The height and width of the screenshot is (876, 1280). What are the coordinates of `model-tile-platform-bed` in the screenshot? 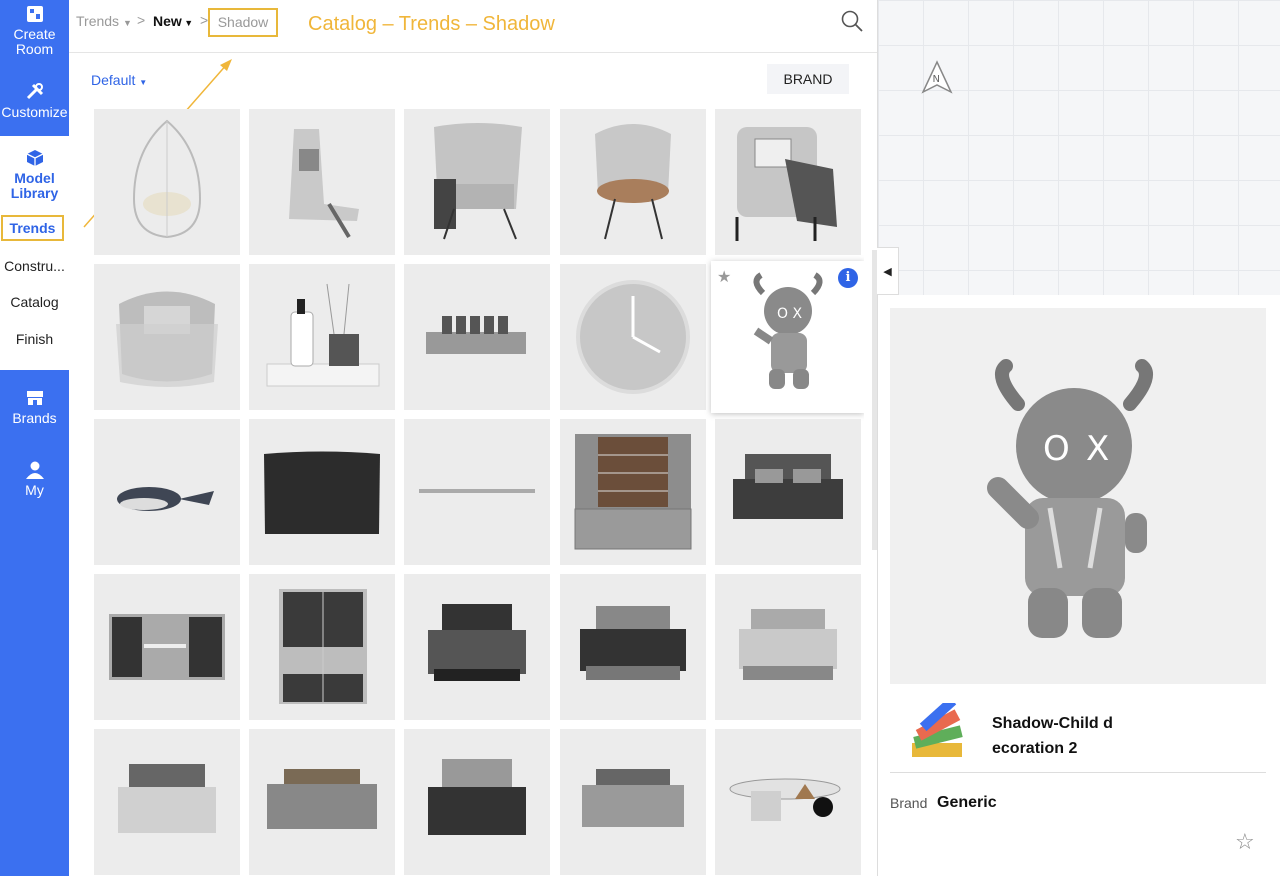 It's located at (633, 802).